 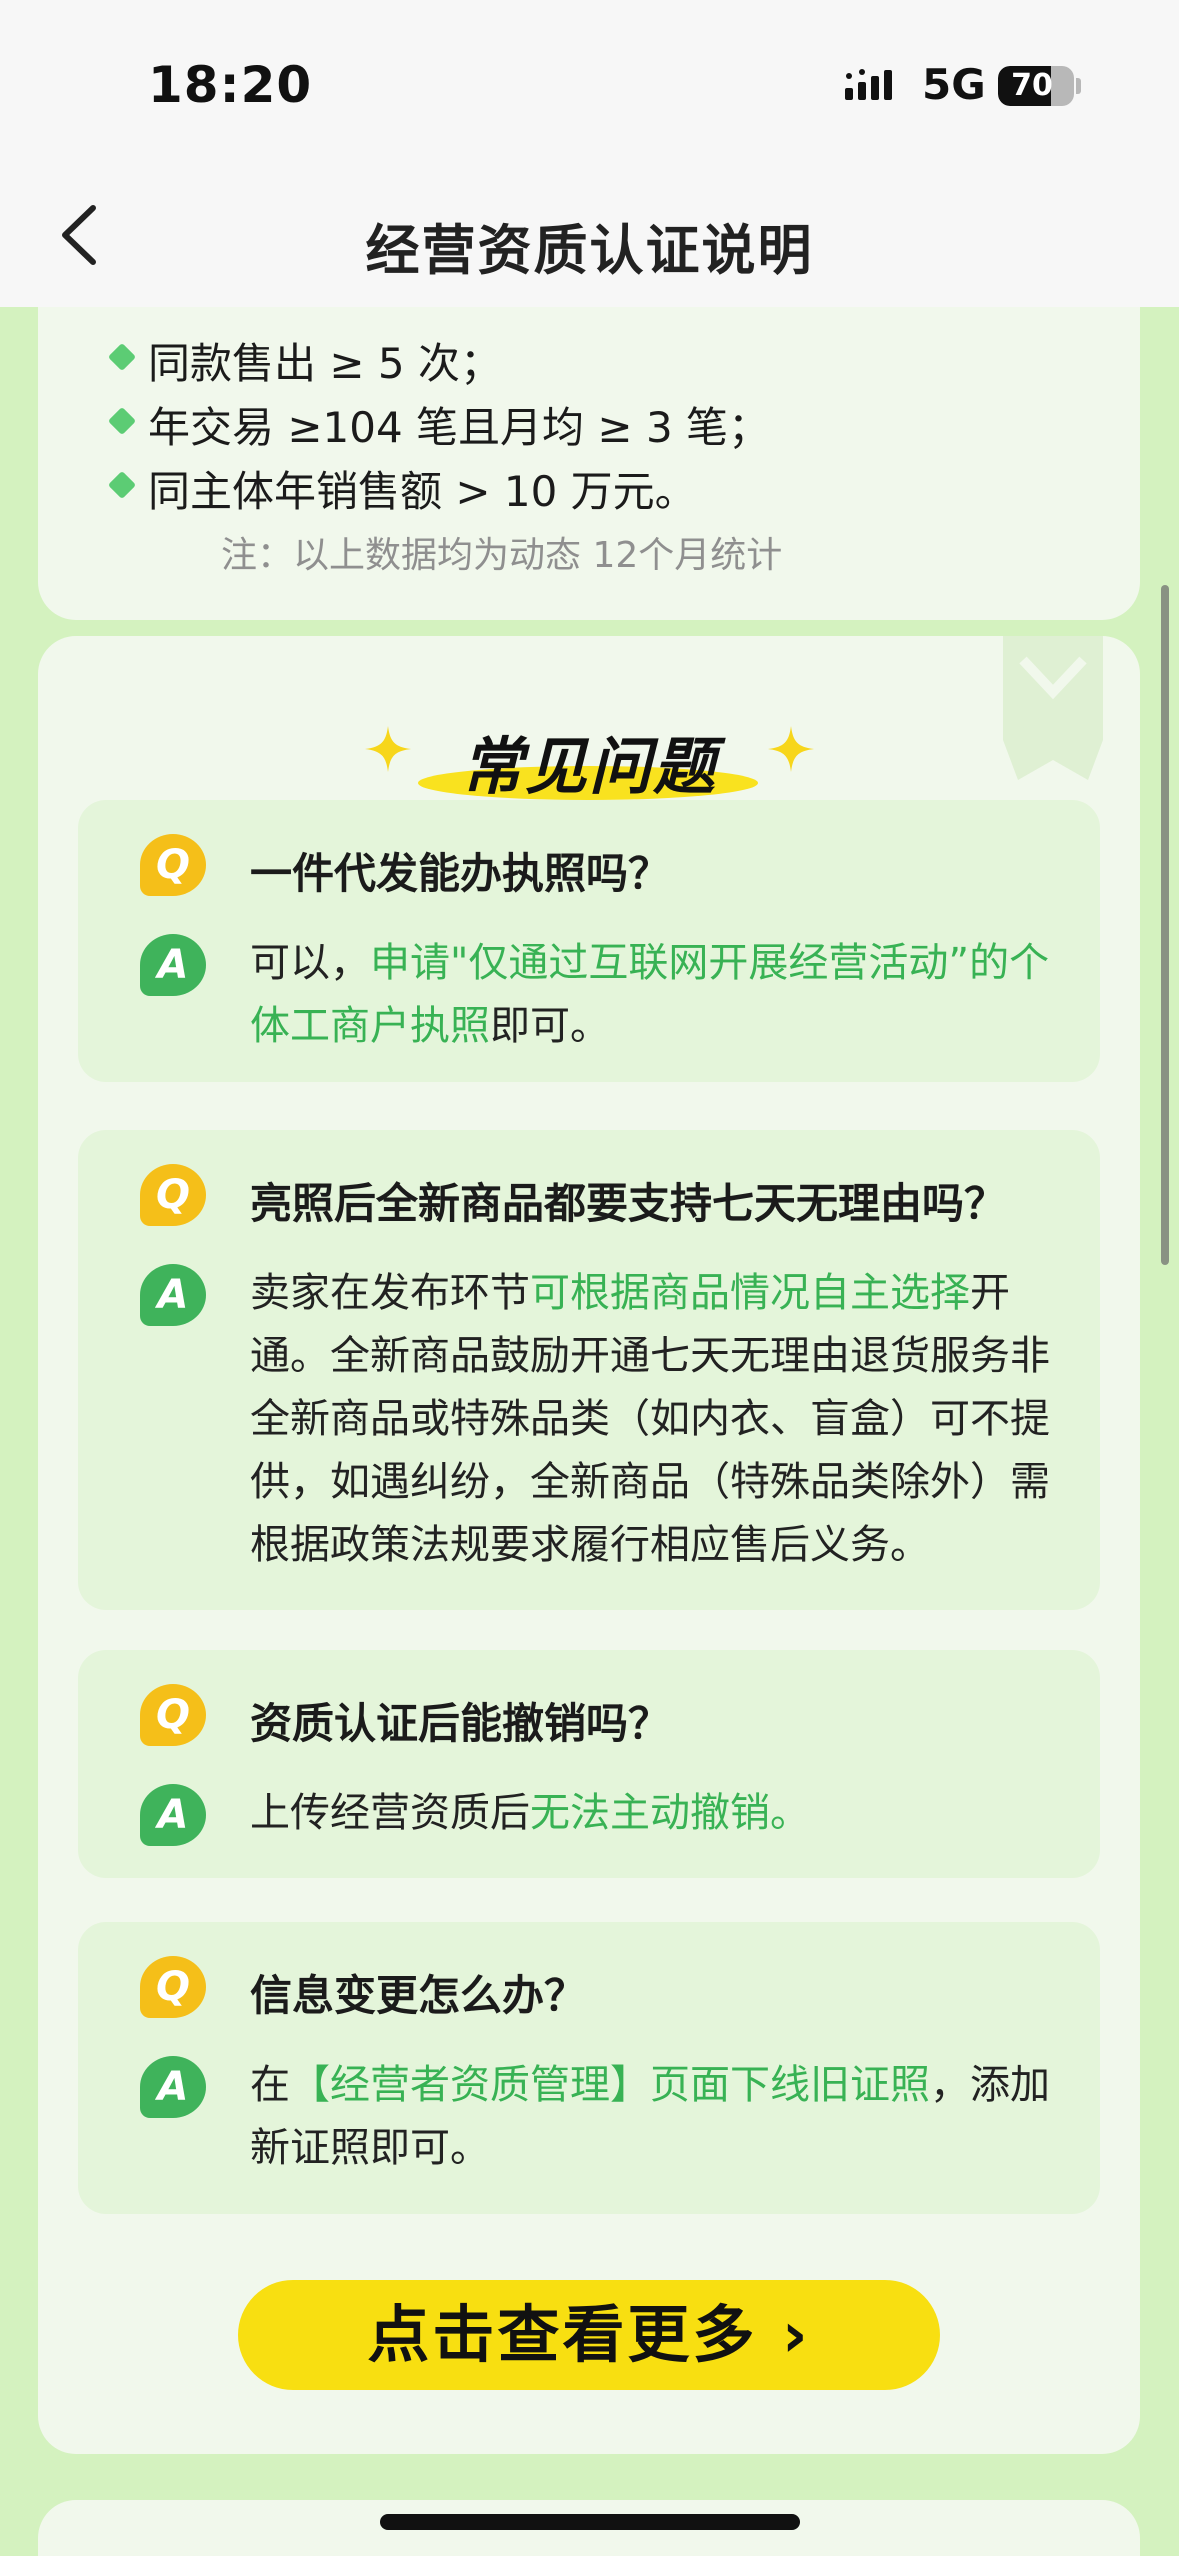 I want to click on faq-heading: 常见问题, so click(x=589, y=741).